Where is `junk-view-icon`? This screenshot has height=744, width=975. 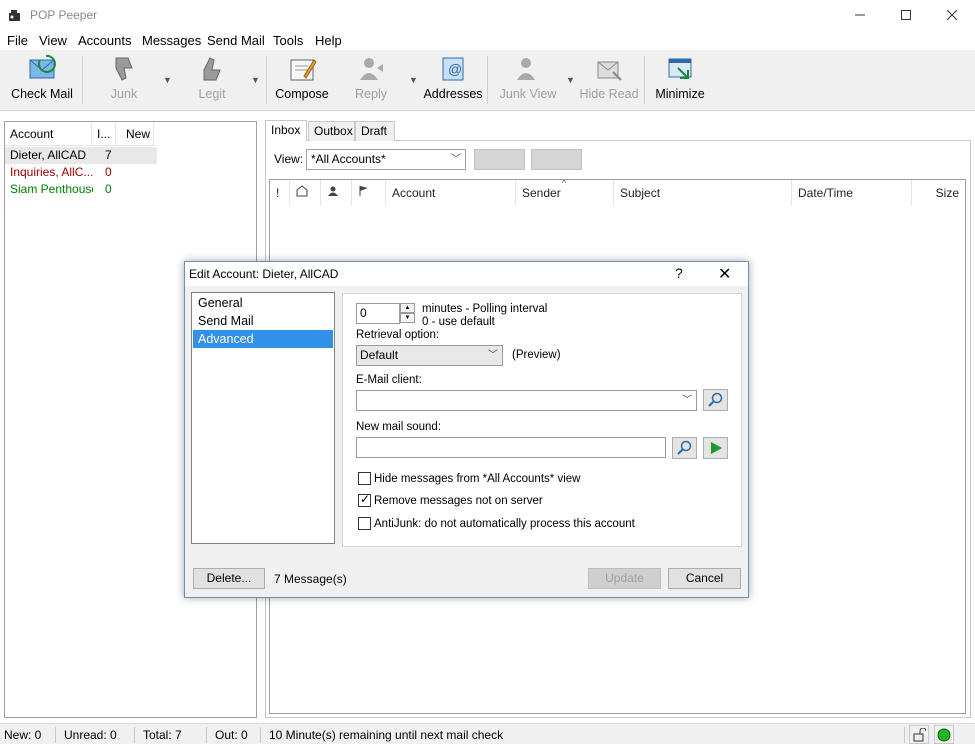 junk-view-icon is located at coordinates (526, 69).